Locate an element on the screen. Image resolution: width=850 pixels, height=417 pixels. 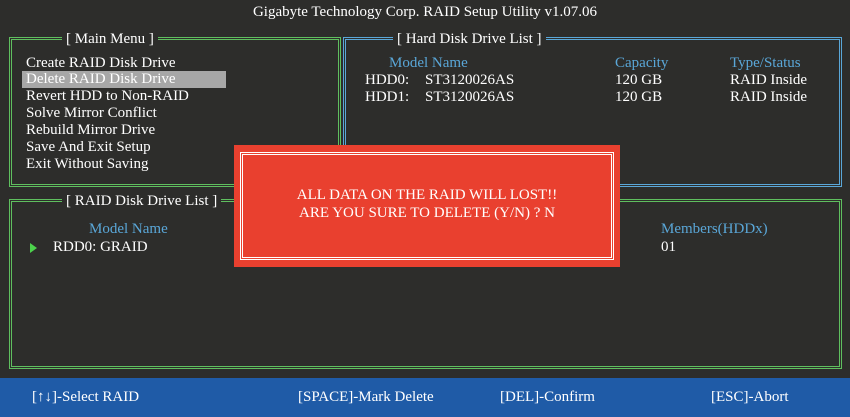
raid-list-label: [ RAID Disk Drive List ] is located at coordinates (142, 201).